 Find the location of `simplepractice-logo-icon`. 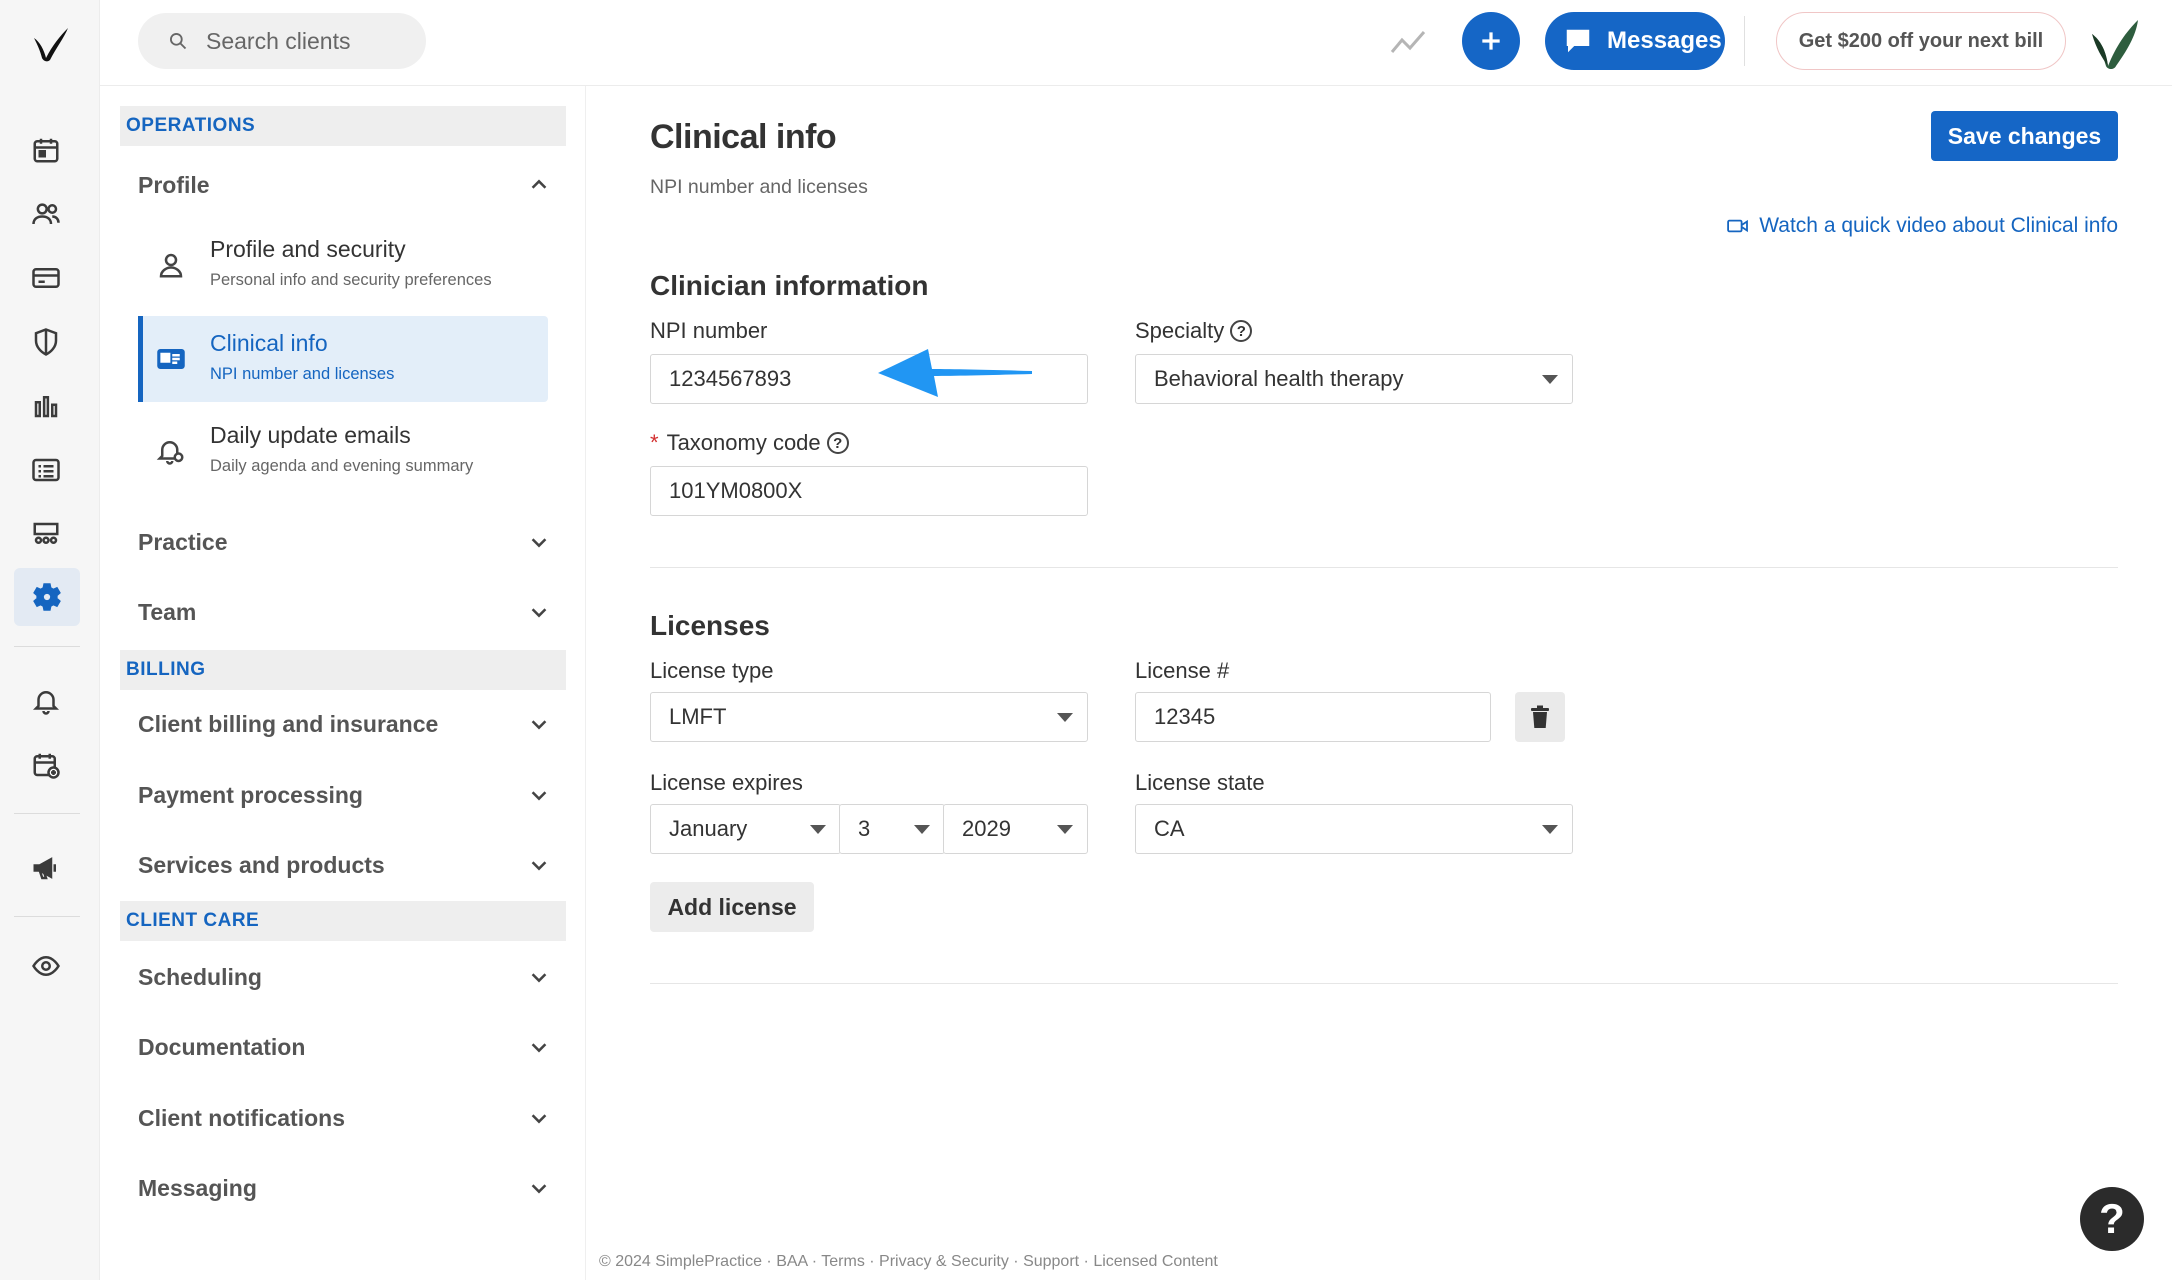

simplepractice-logo-icon is located at coordinates (50, 44).